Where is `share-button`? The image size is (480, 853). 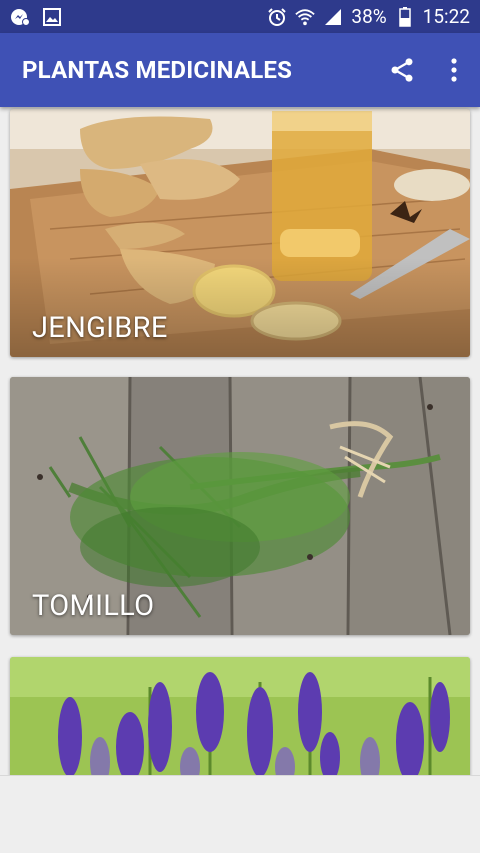 share-button is located at coordinates (402, 70).